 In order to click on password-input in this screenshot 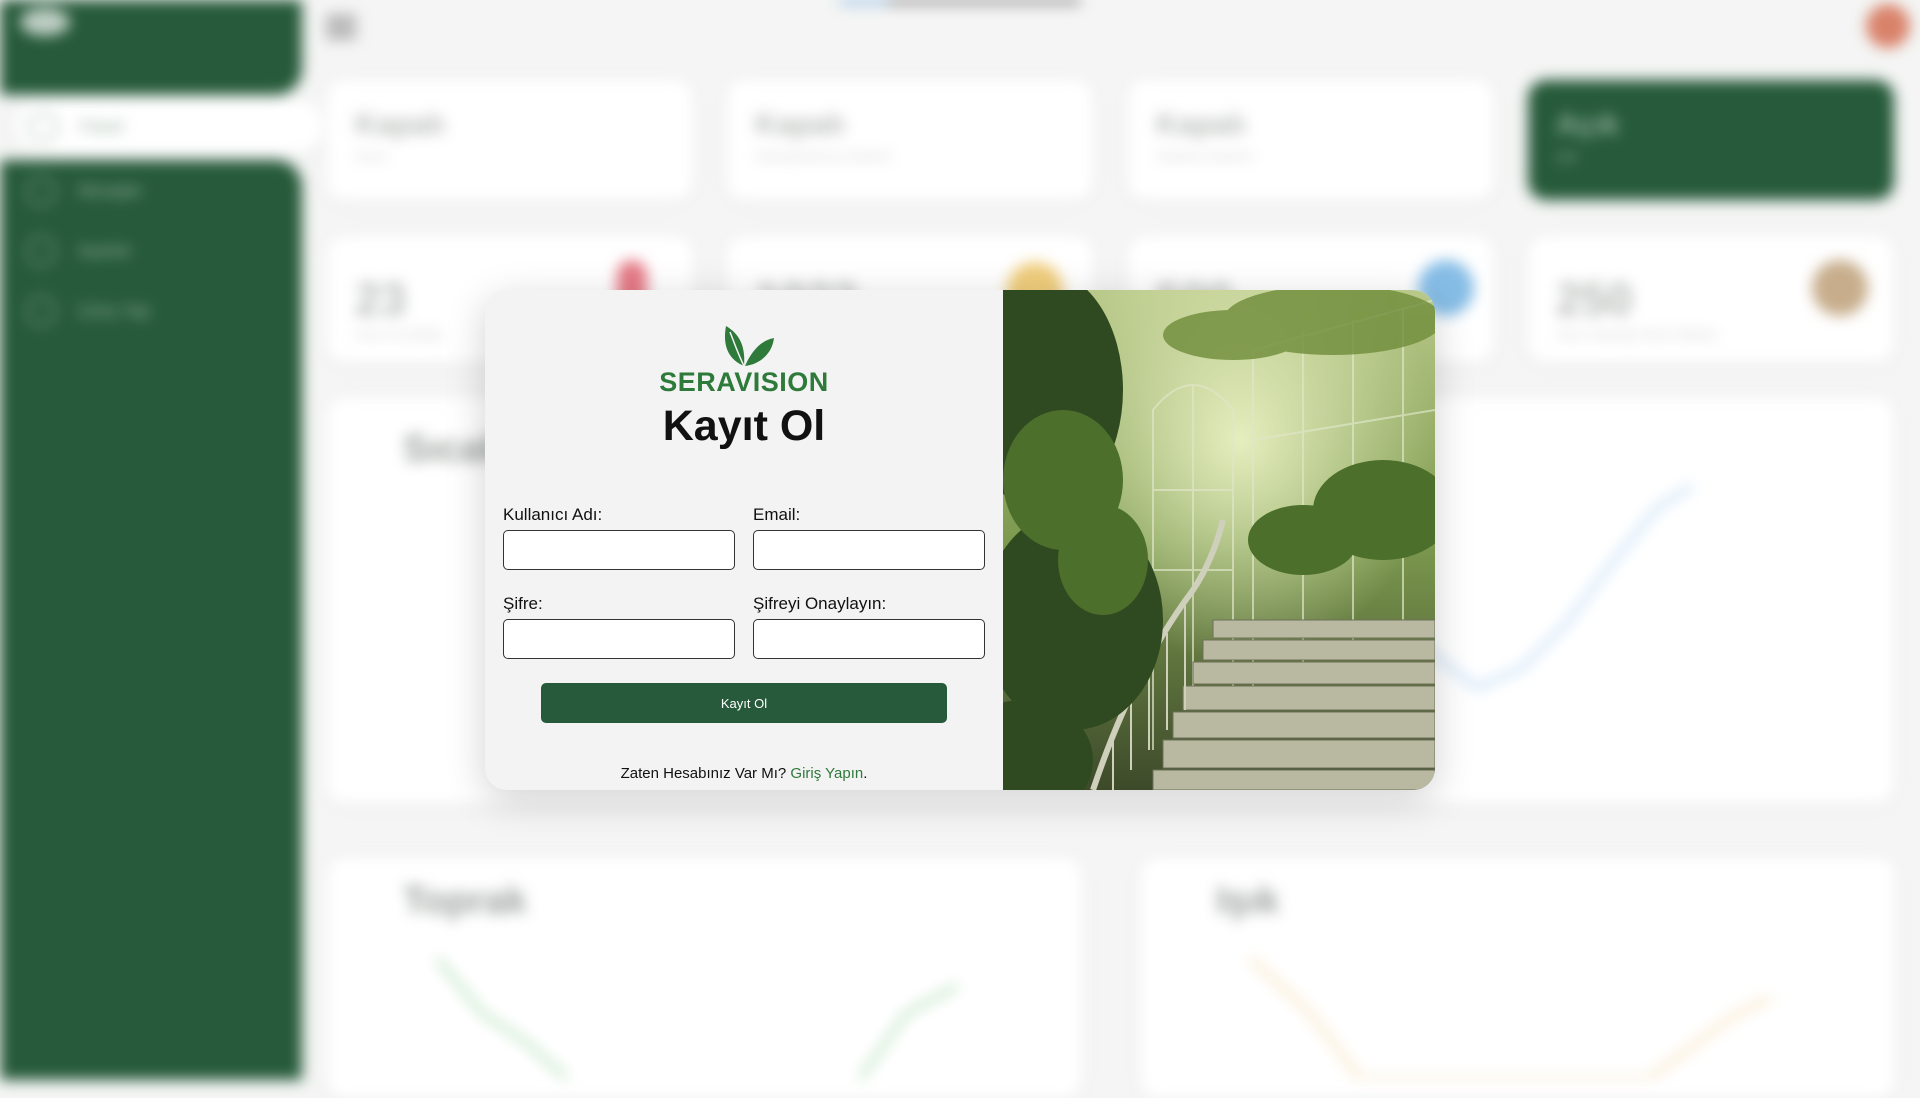, I will do `click(619, 639)`.